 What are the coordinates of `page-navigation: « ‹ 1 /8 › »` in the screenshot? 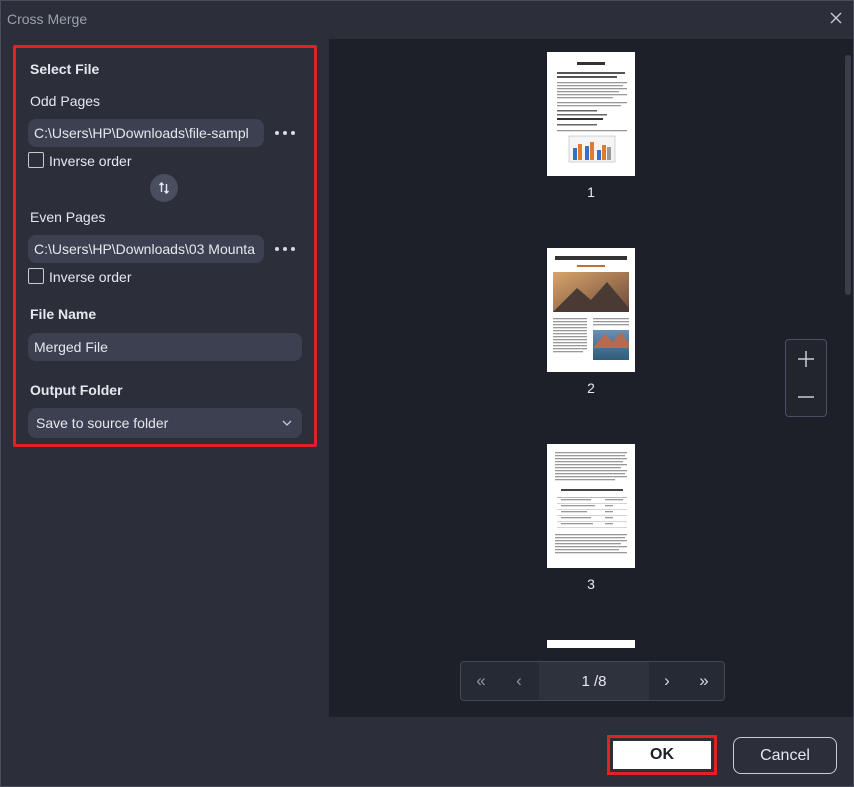 It's located at (592, 681).